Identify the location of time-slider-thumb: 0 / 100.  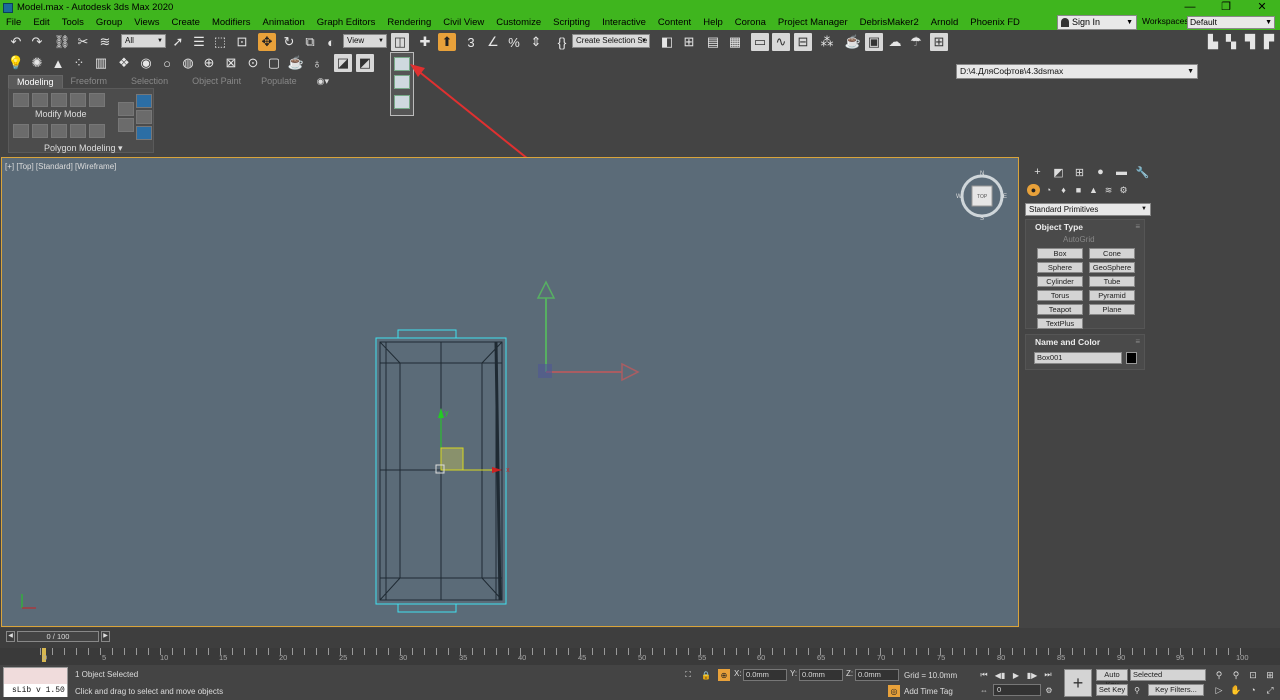
(58, 636).